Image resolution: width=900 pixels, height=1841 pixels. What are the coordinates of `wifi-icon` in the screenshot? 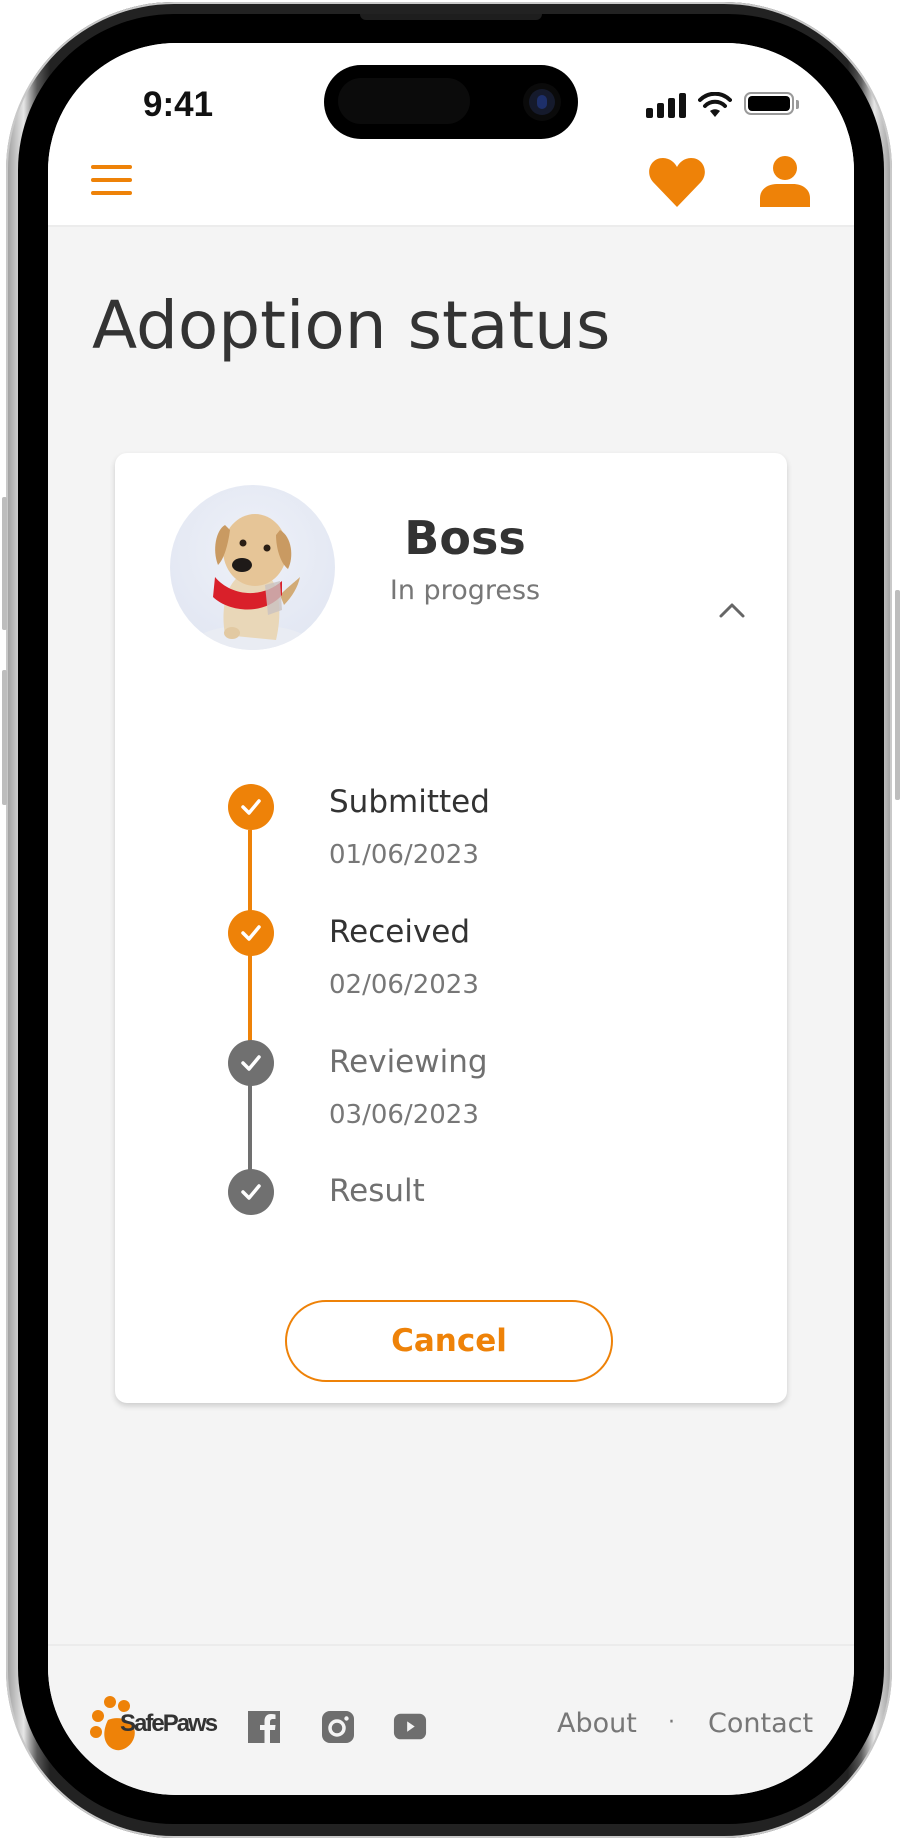 It's located at (715, 104).